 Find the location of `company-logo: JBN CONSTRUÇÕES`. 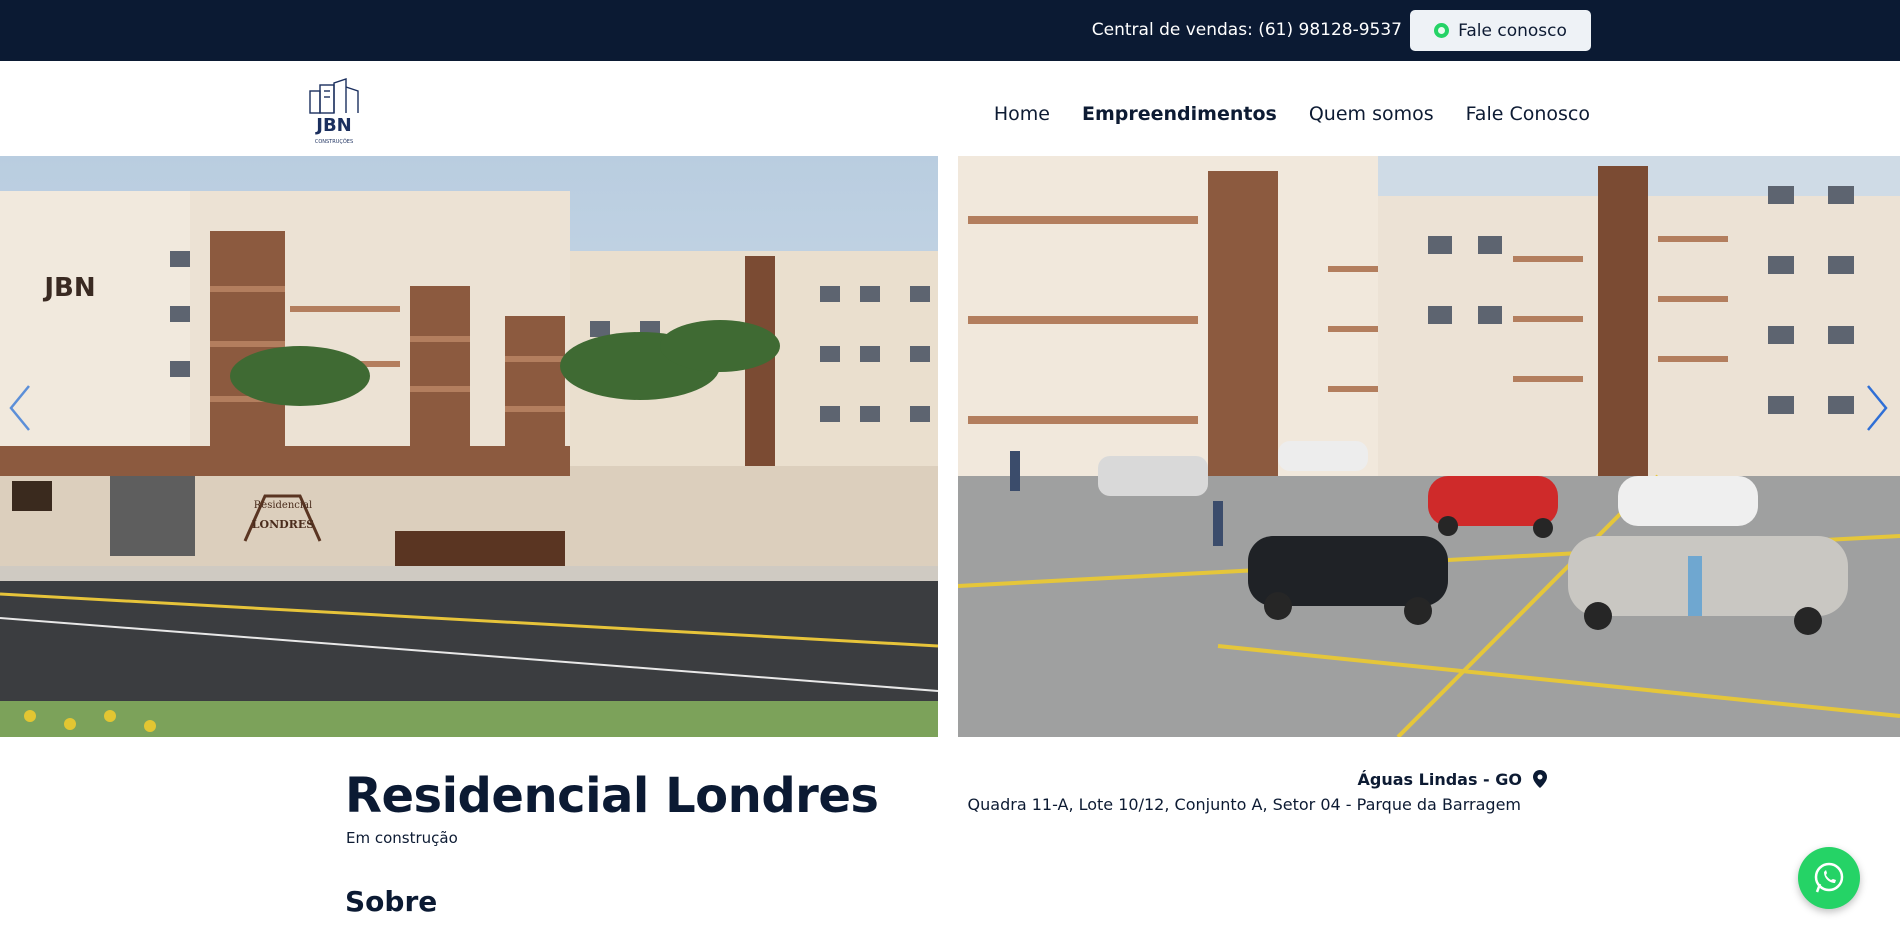

company-logo: JBN CONSTRUÇÕES is located at coordinates (334, 112).